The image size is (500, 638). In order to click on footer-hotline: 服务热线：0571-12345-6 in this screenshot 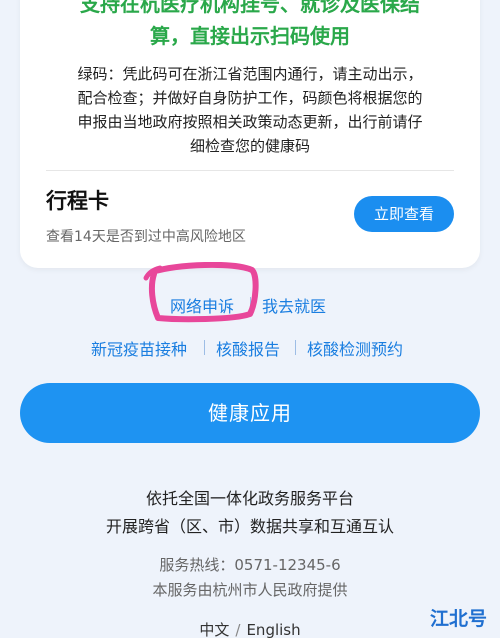, I will do `click(250, 565)`.